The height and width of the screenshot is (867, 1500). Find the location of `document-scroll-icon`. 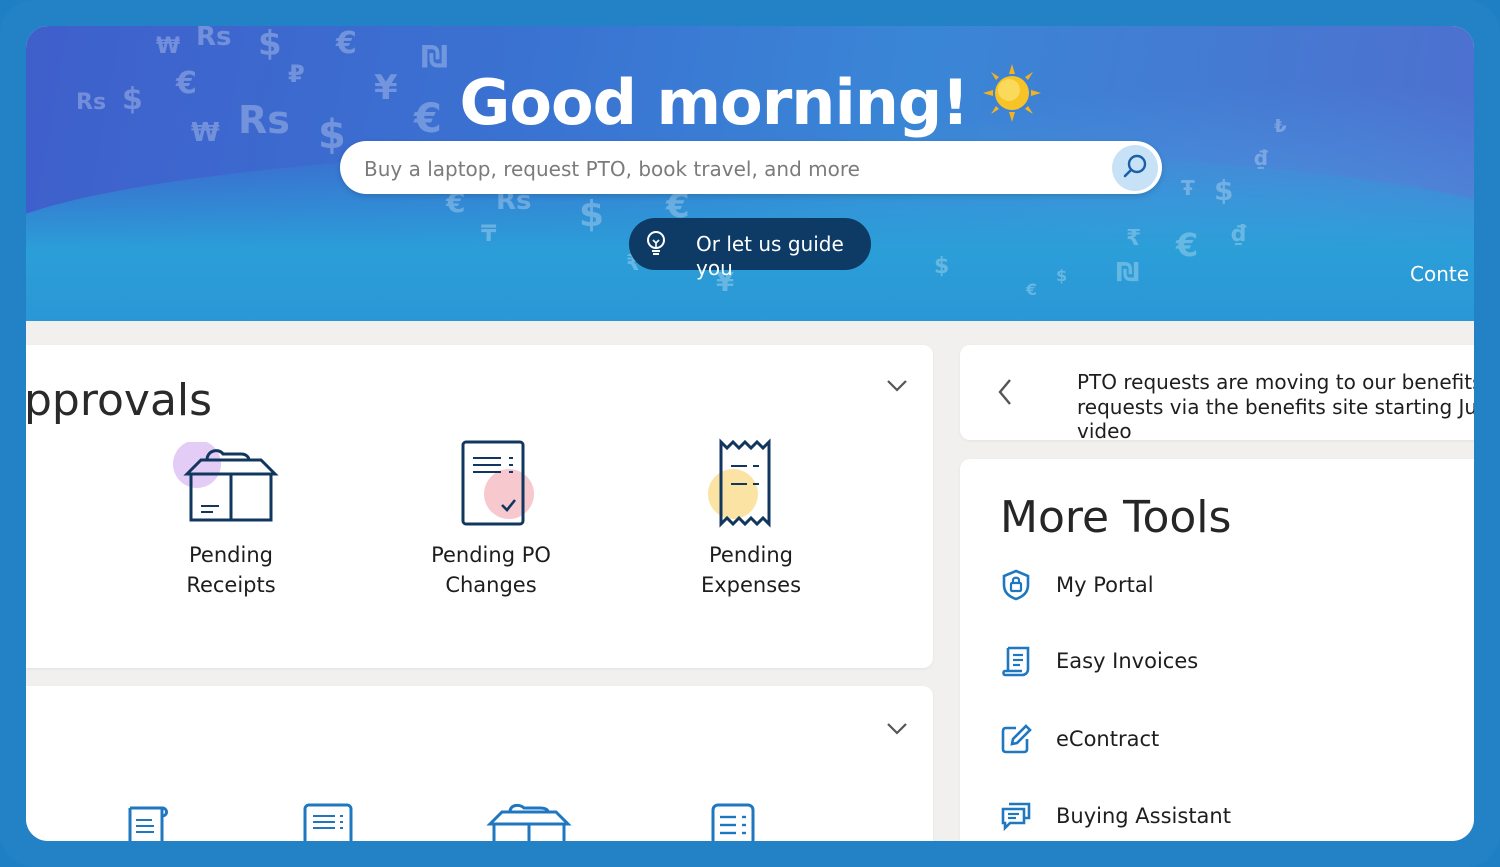

document-scroll-icon is located at coordinates (149, 821).